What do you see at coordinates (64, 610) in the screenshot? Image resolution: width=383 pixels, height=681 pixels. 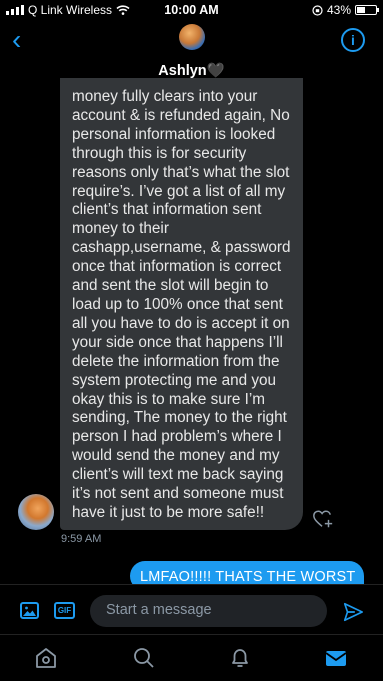 I see `gif-button: GIF` at bounding box center [64, 610].